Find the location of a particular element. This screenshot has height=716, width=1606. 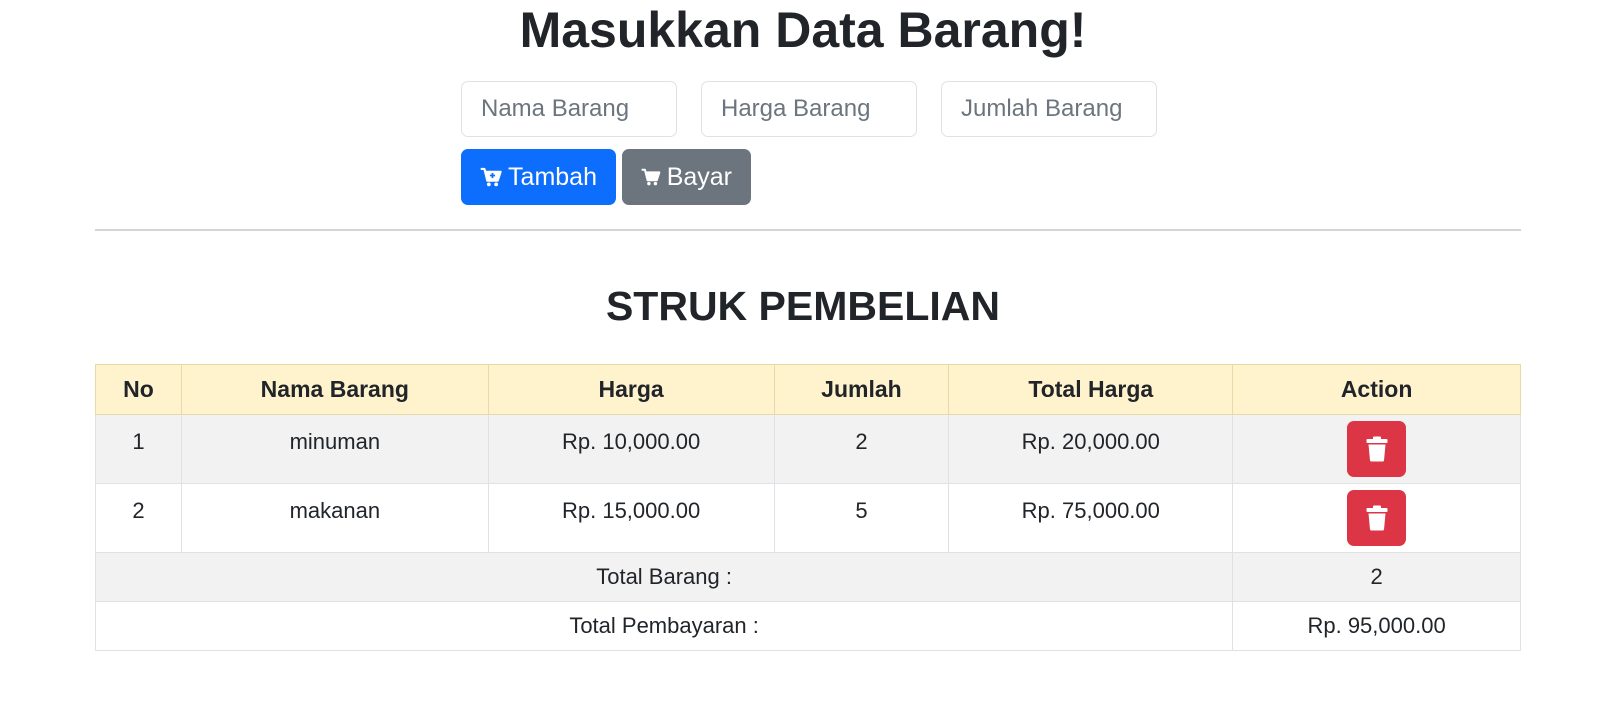

add-button: Tambah is located at coordinates (538, 177).